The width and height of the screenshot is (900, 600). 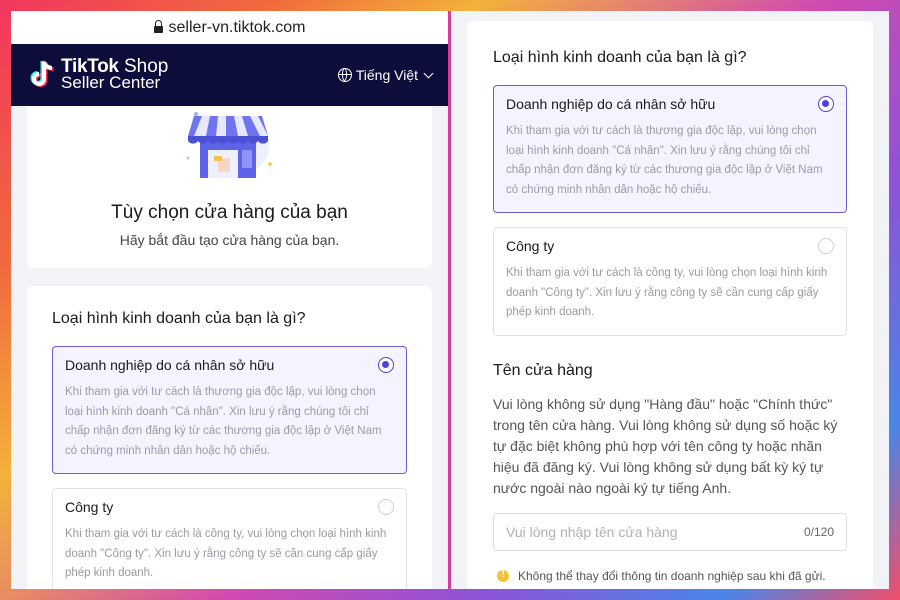 I want to click on store-illustration-icon, so click(x=229, y=145).